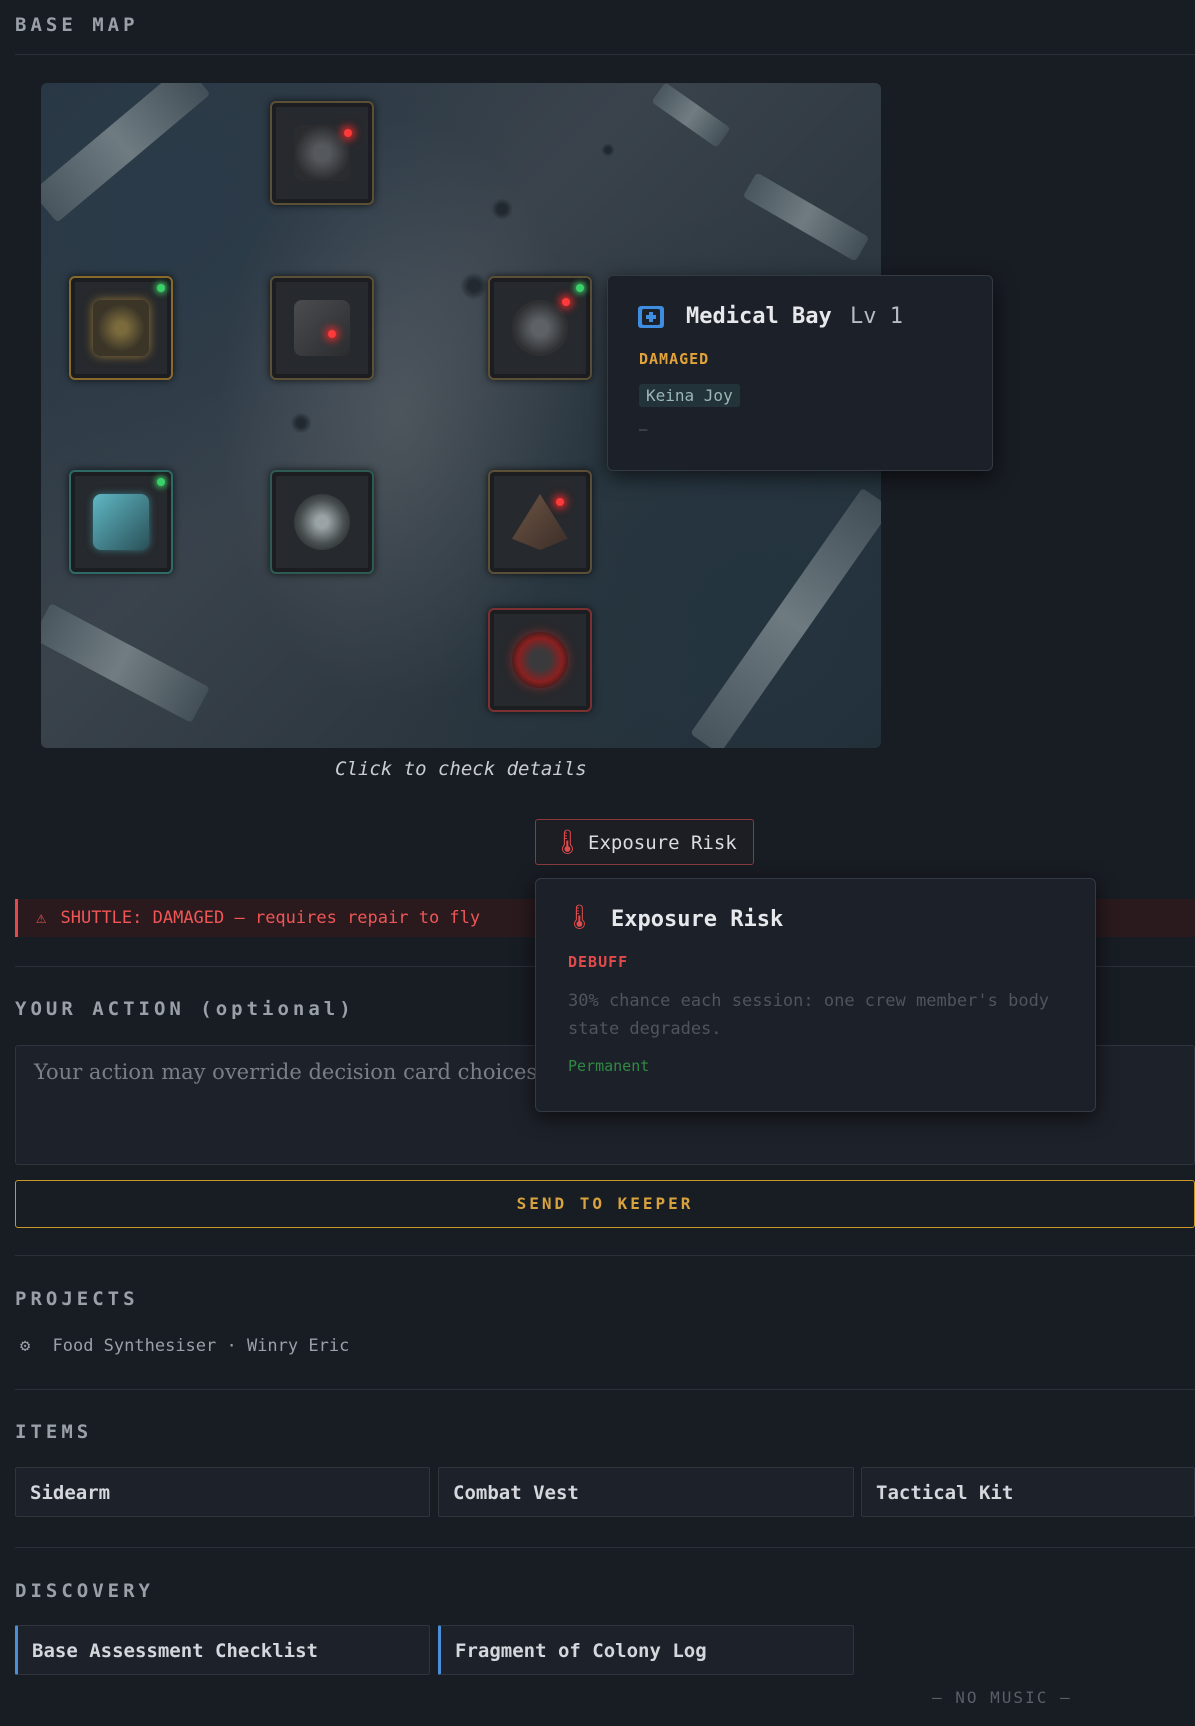 Image resolution: width=1195 pixels, height=1726 pixels. I want to click on item-card: Sidearm, so click(222, 1492).